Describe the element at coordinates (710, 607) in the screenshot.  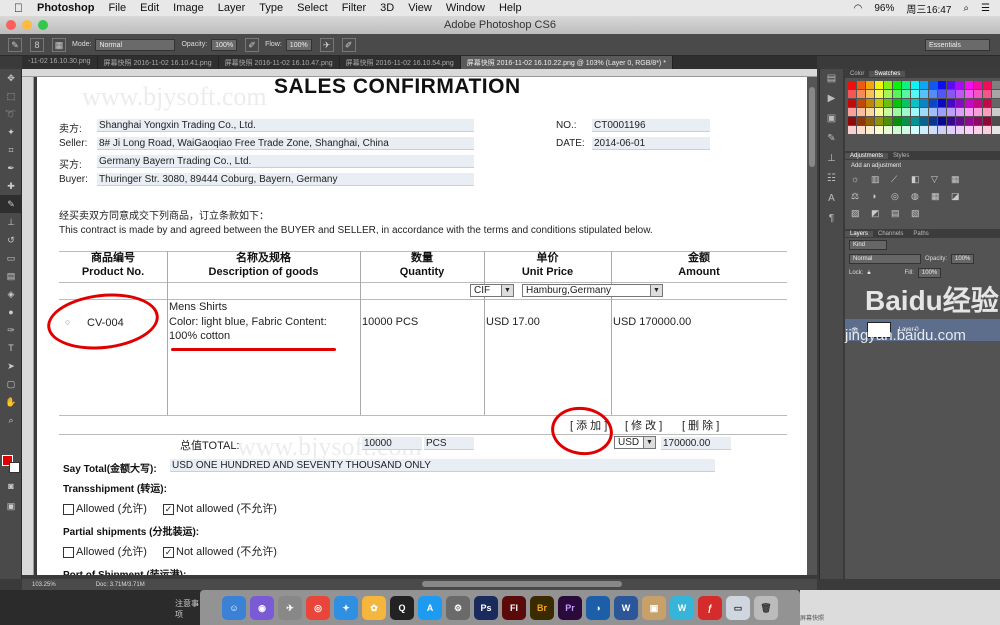
I see `flash-player-icon: ƒ` at that location.